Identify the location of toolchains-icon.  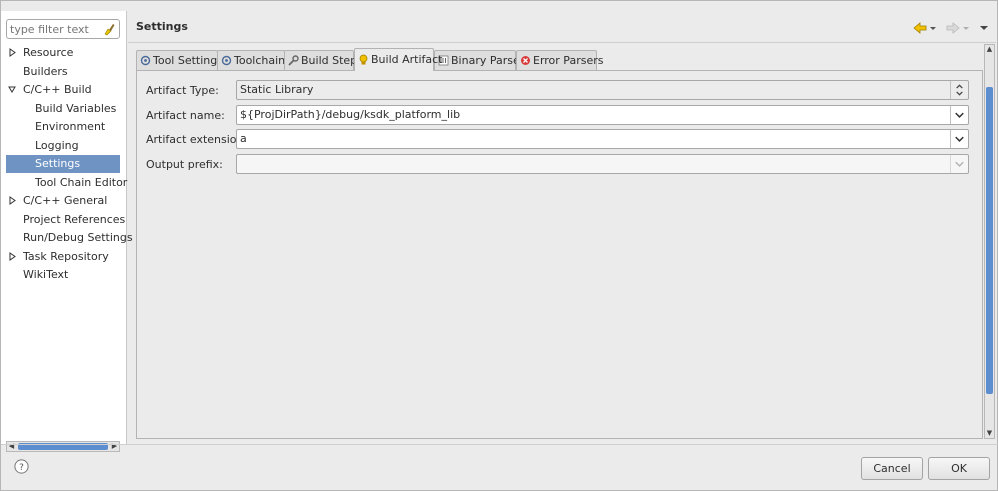
(226, 60).